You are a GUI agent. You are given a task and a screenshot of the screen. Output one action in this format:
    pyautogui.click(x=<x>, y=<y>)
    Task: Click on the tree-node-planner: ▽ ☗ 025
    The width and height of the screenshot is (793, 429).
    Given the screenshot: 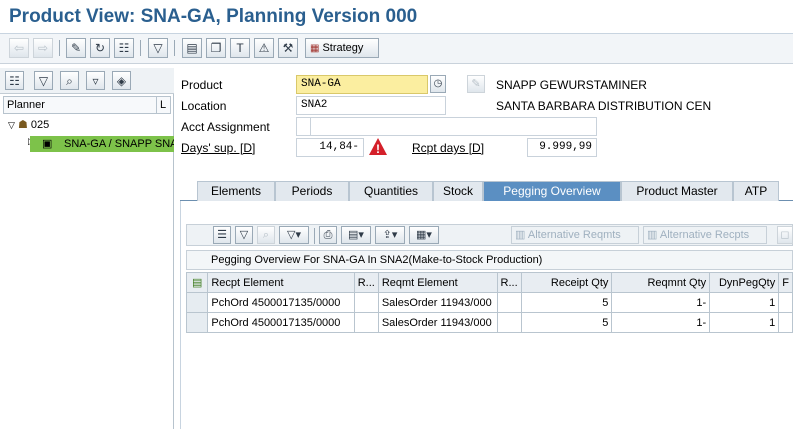 What is the action you would take?
    pyautogui.click(x=28, y=124)
    